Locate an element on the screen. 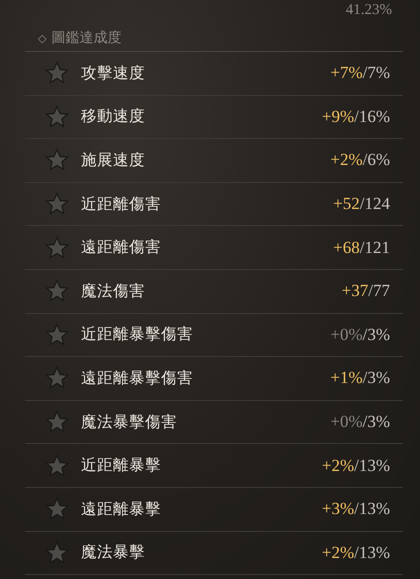 The image size is (420, 579). stat-max: /124 is located at coordinates (375, 204).